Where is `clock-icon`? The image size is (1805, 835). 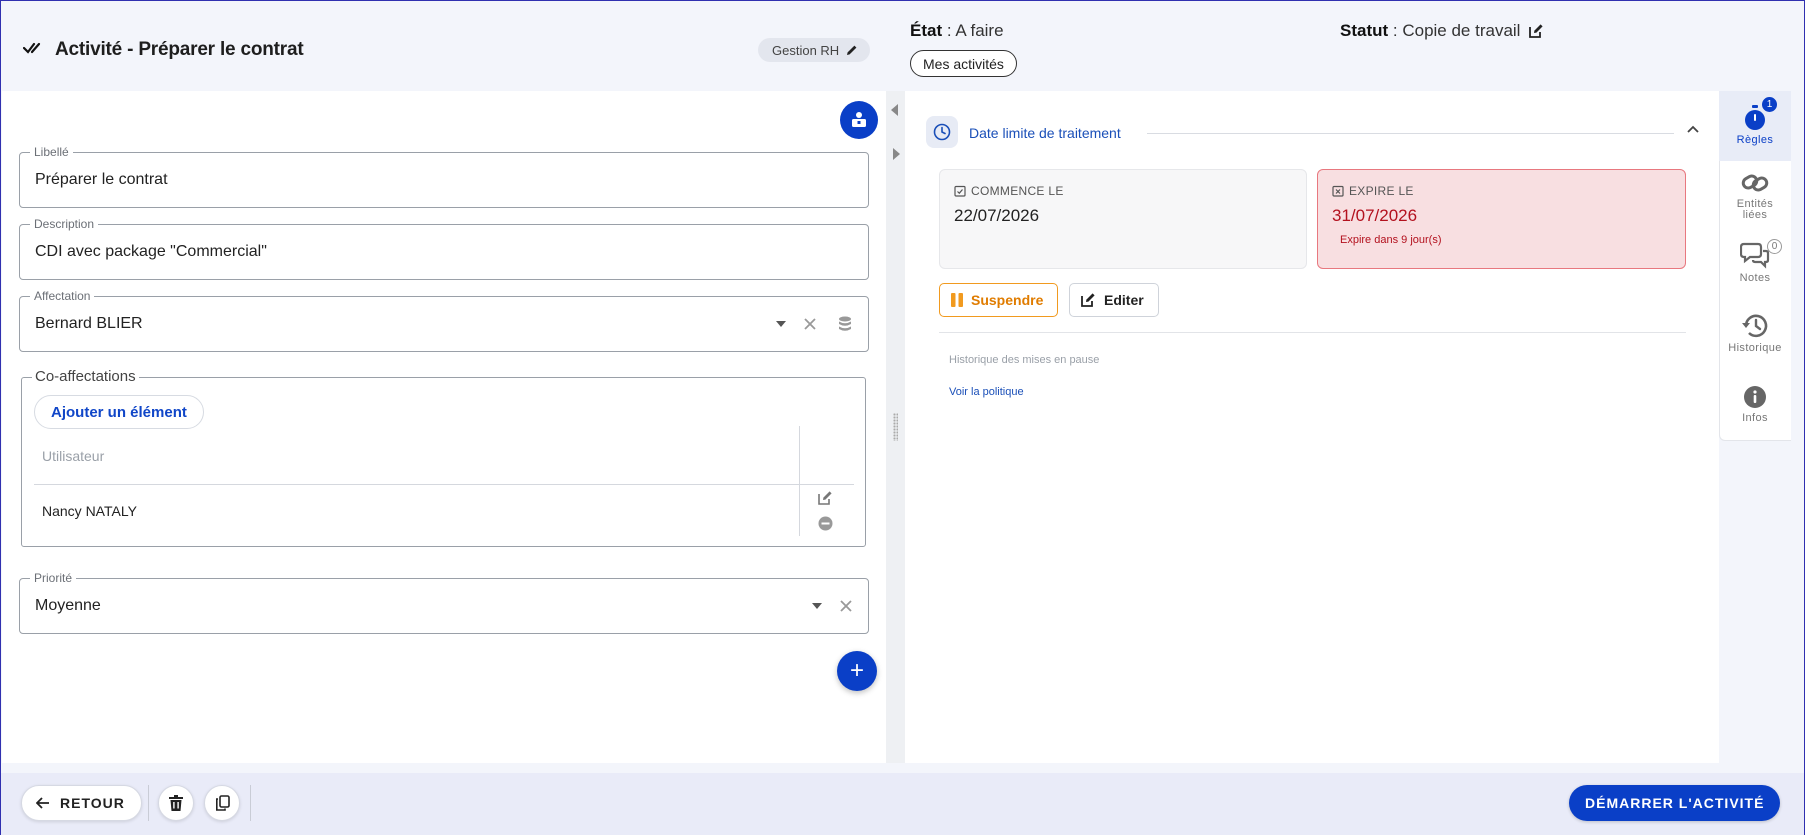 clock-icon is located at coordinates (942, 132).